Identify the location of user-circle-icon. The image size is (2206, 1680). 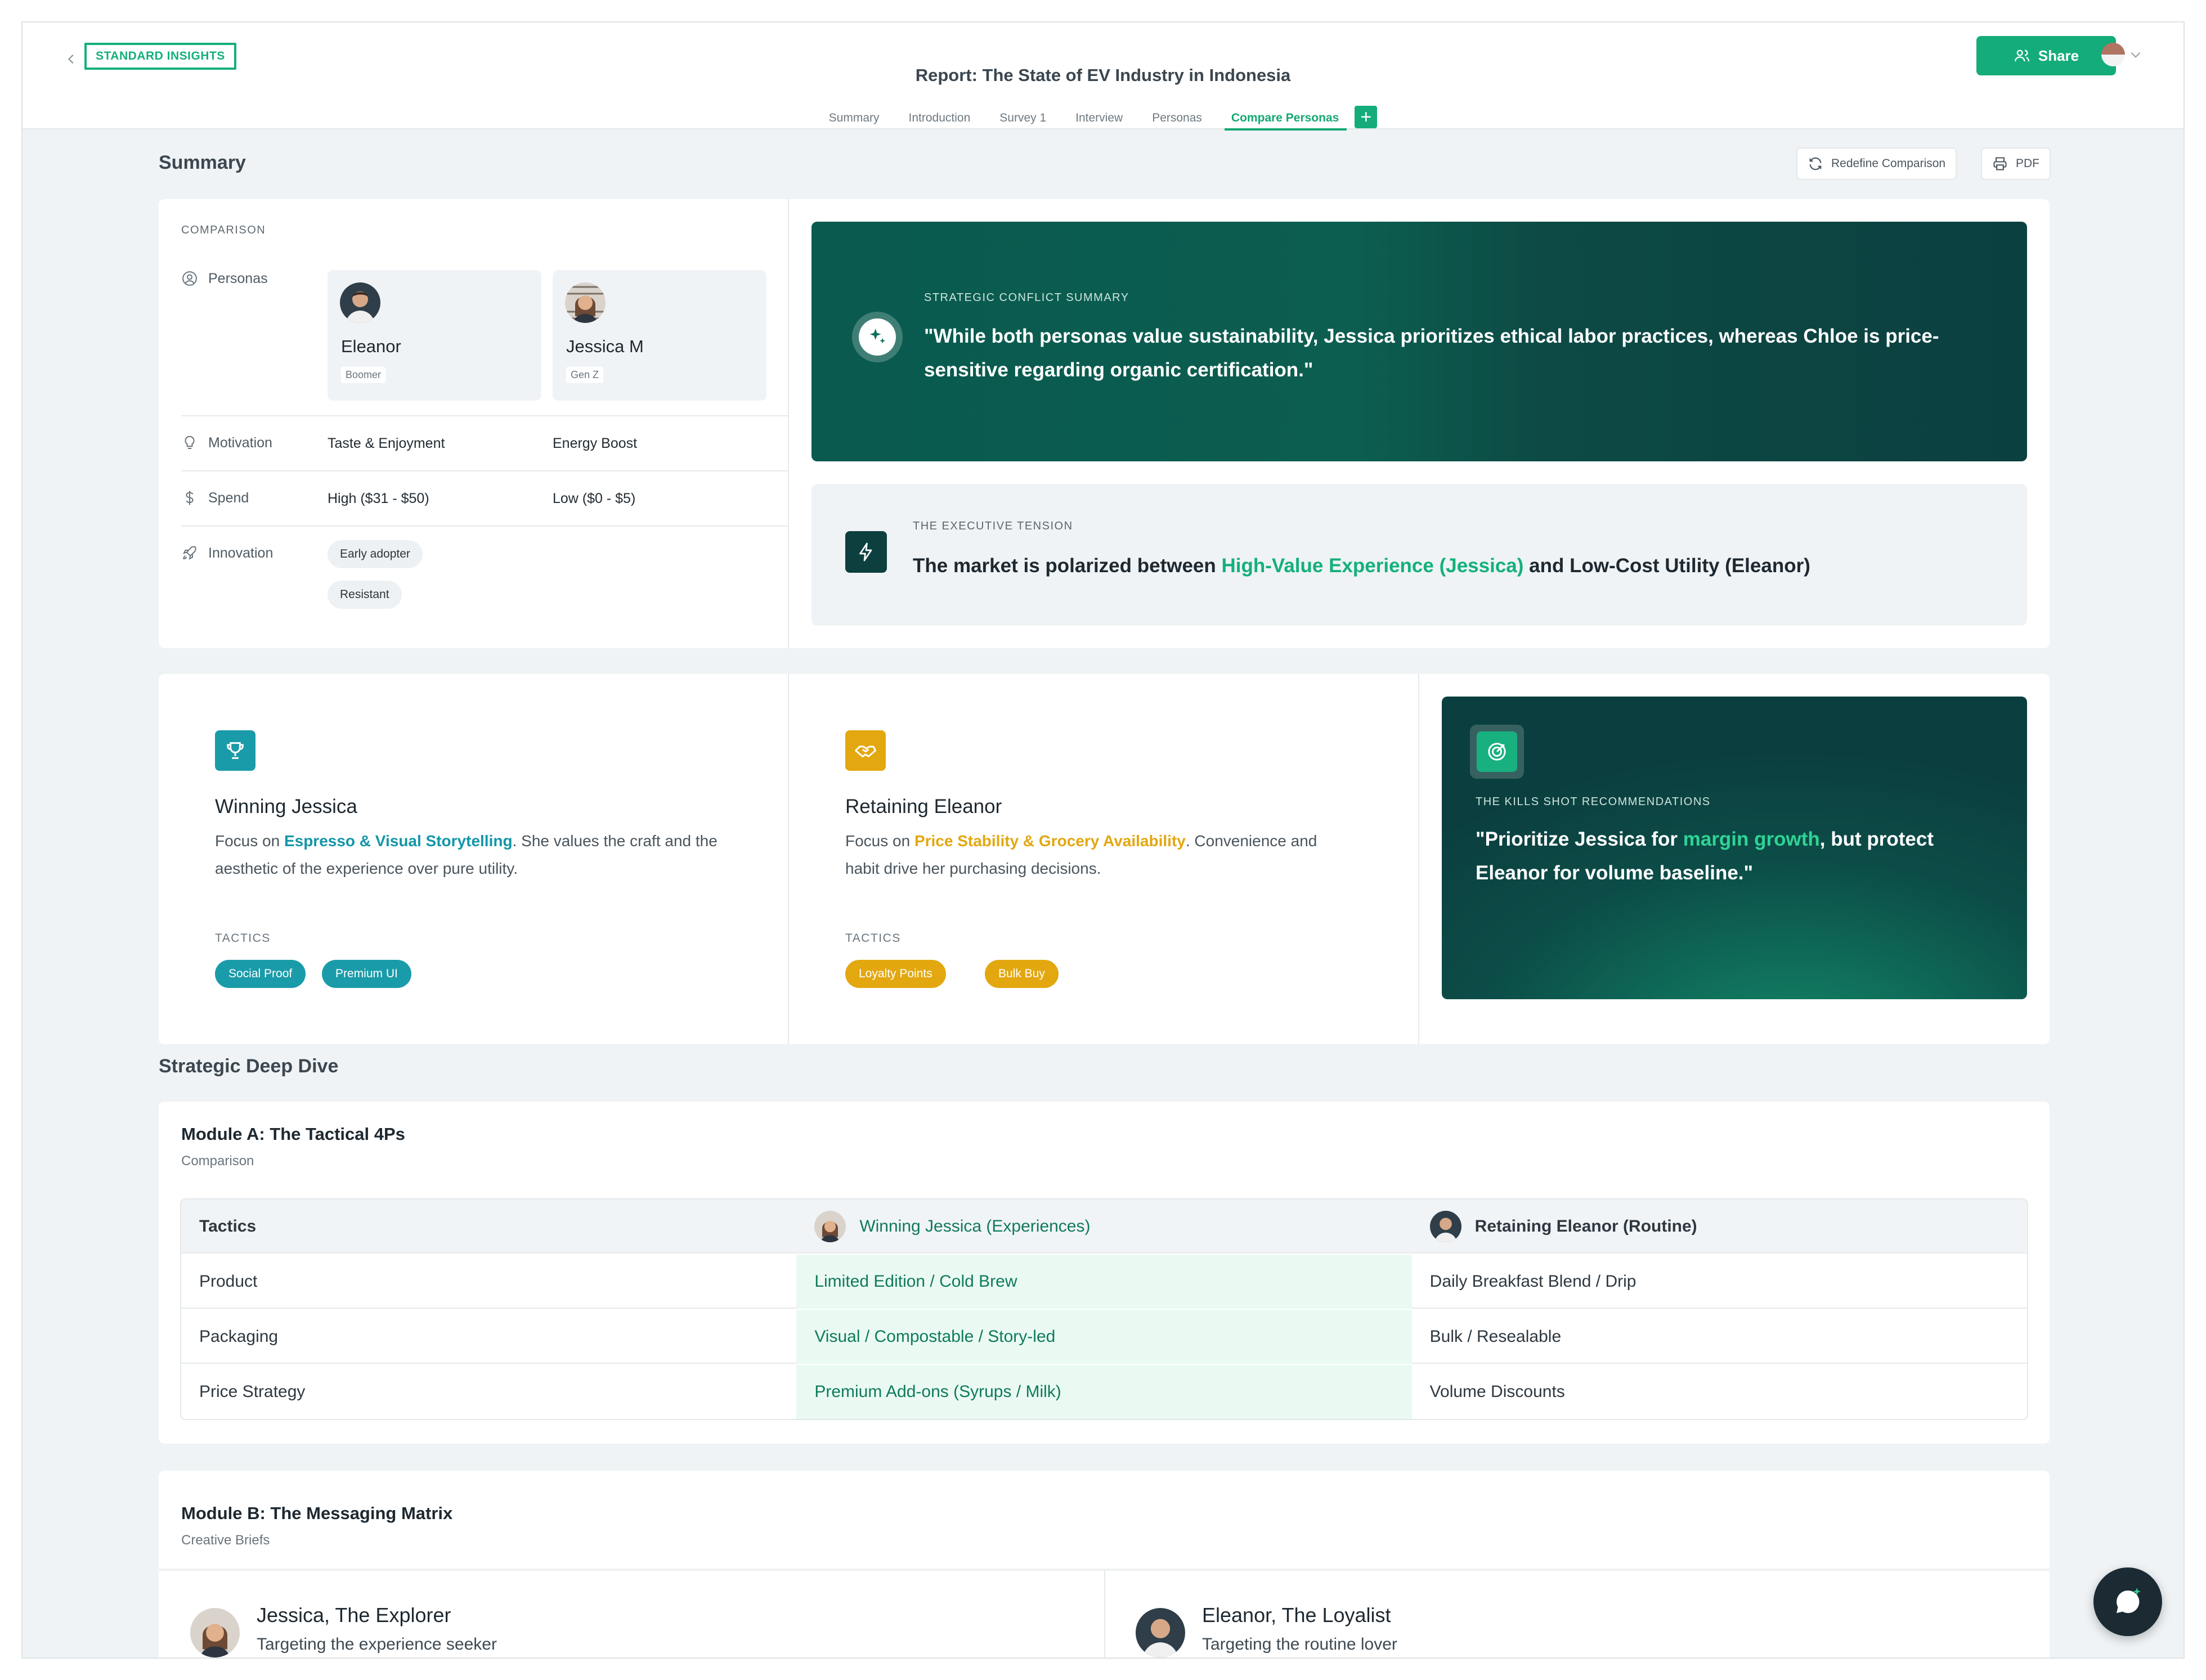
(189, 278).